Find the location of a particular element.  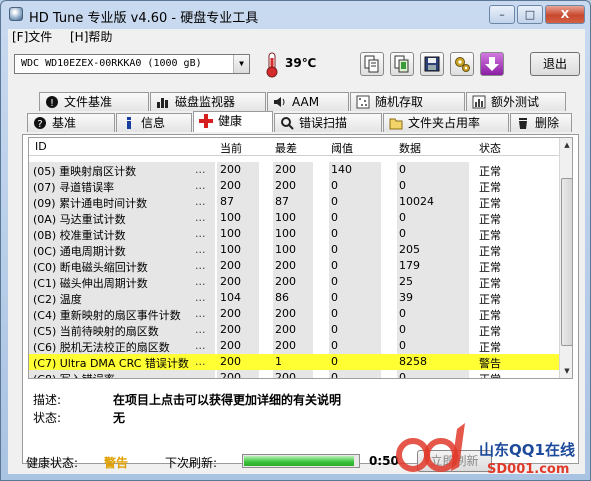

tab-benchmark: ? 基准 is located at coordinates (71, 122).